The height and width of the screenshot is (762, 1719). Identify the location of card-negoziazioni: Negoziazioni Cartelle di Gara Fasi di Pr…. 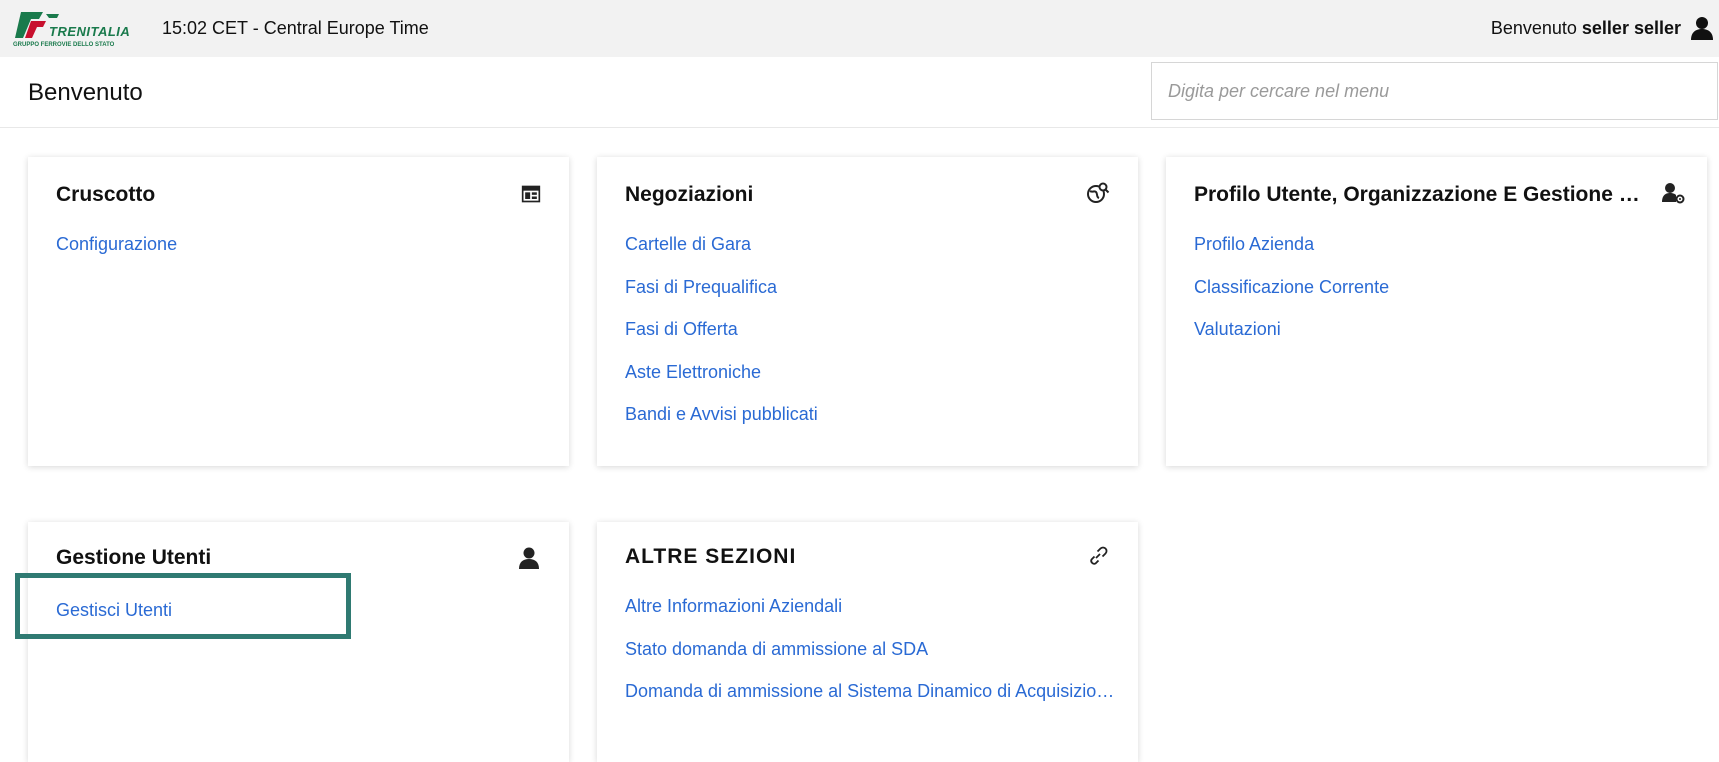
(867, 311).